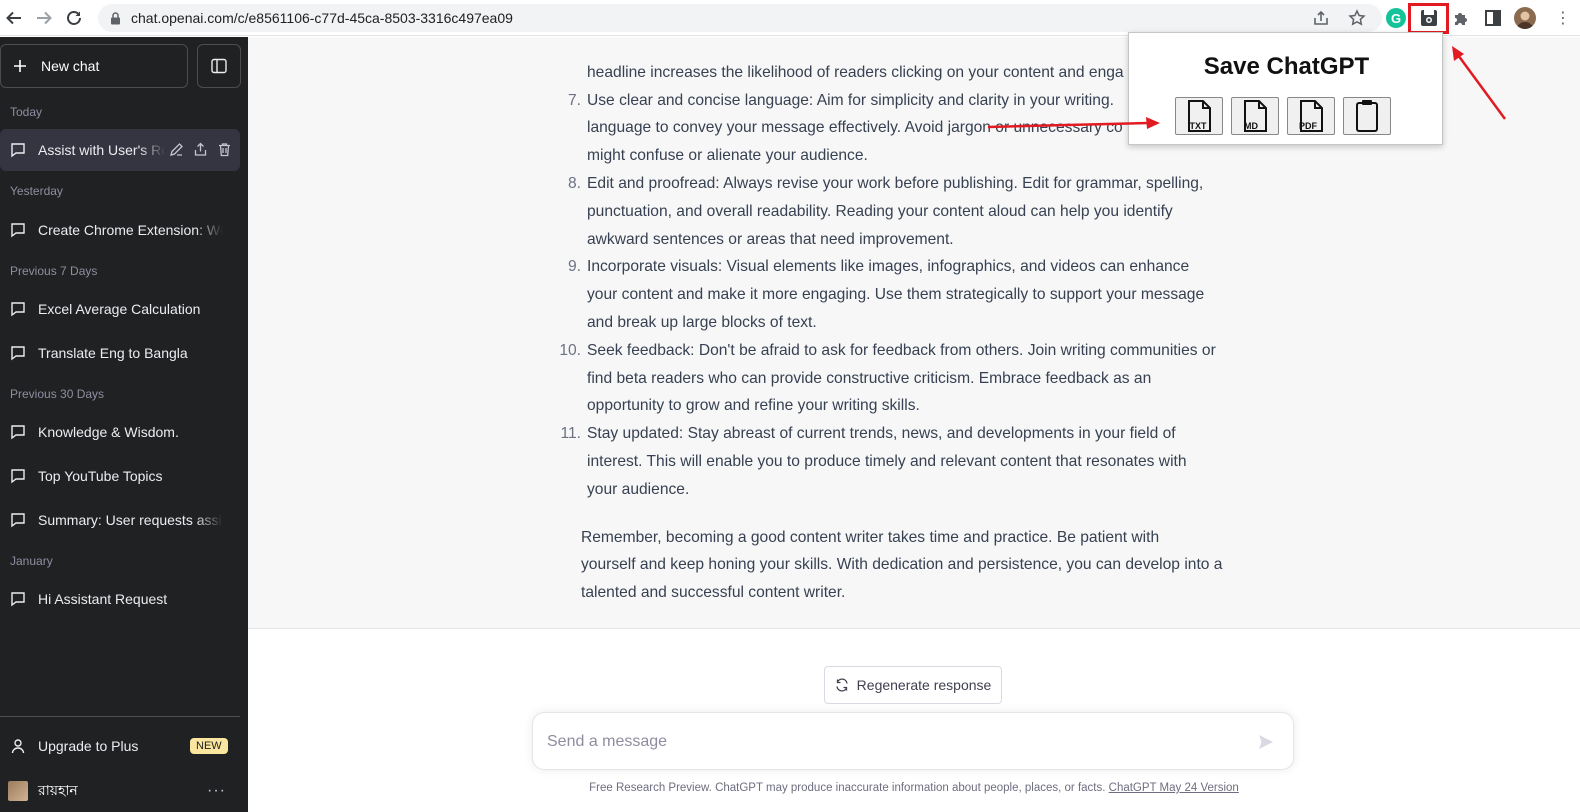  I want to click on version-link: ChatGPT May 24 Version, so click(1174, 788).